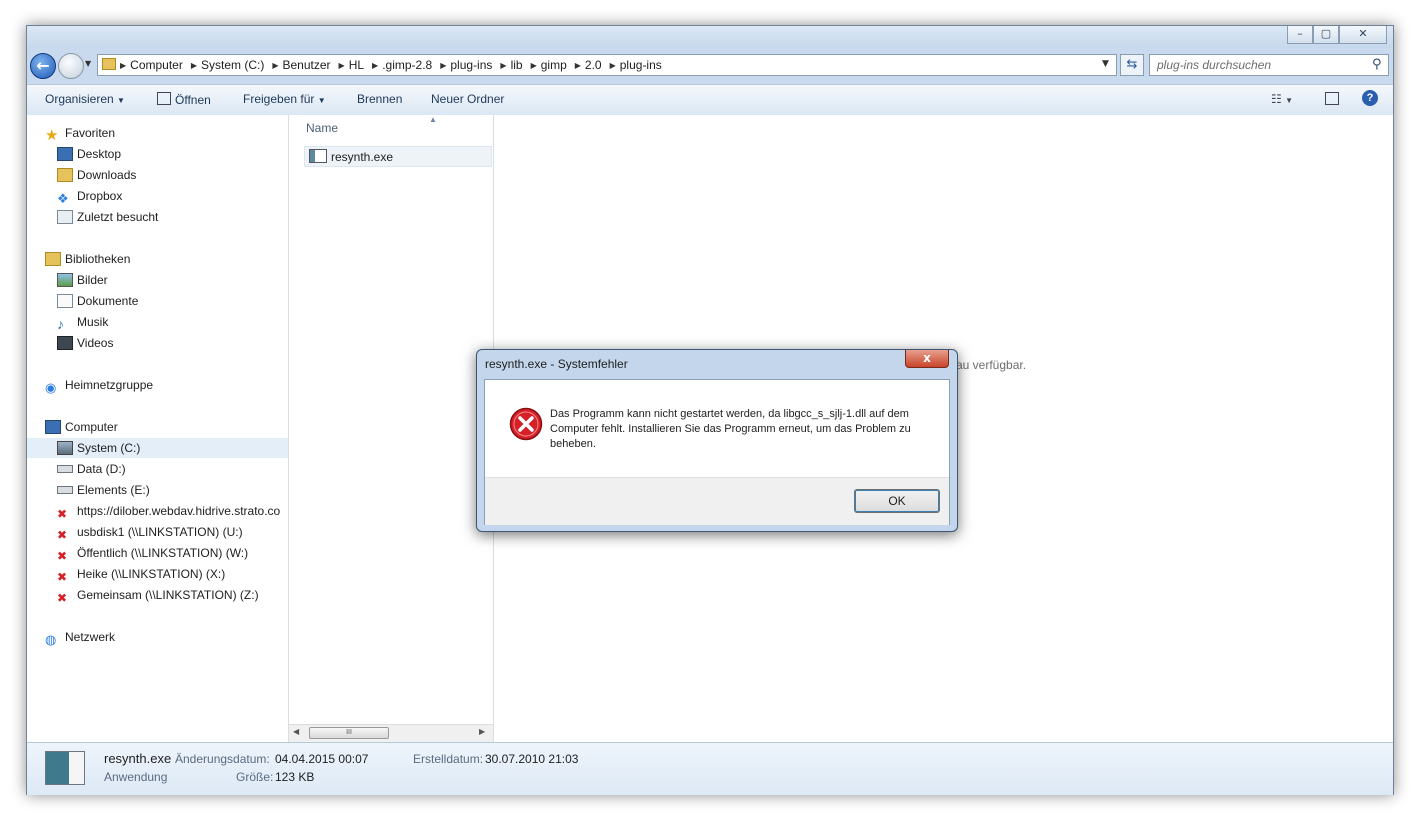  What do you see at coordinates (391, 428) in the screenshot?
I see `file-list: Name ▲ resynth.exe ◀ III ▶` at bounding box center [391, 428].